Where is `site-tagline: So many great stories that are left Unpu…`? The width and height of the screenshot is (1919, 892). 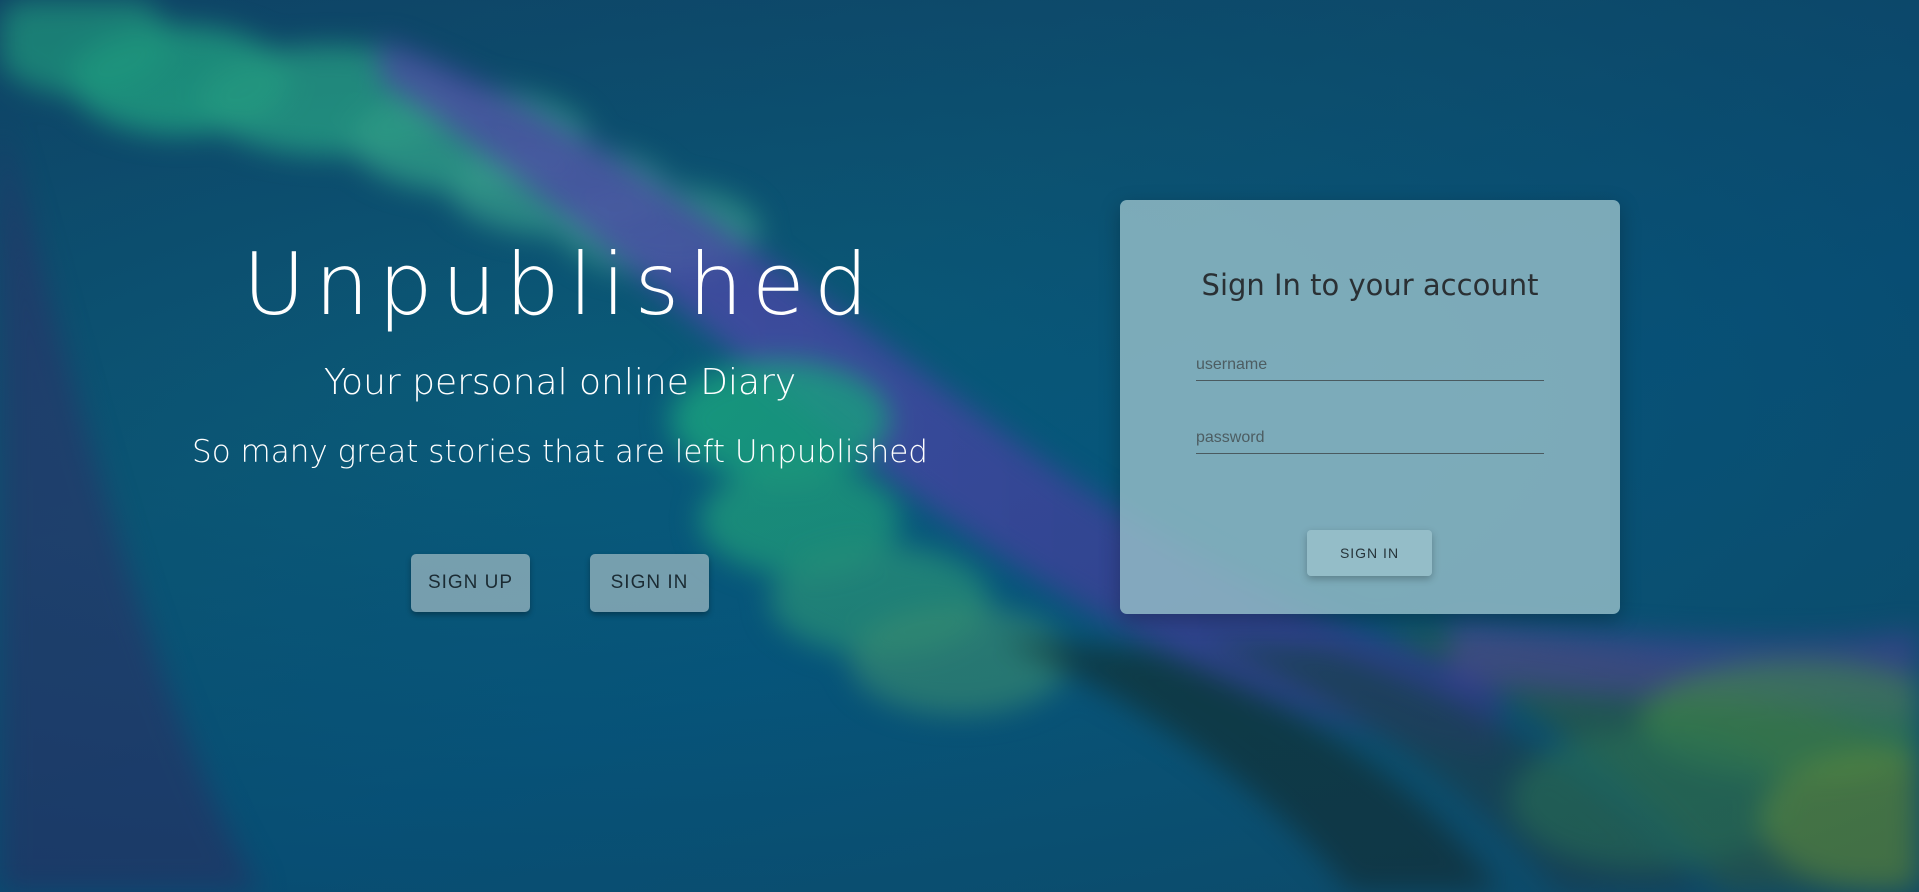
site-tagline: So many great stories that are left Unpu… is located at coordinates (560, 452).